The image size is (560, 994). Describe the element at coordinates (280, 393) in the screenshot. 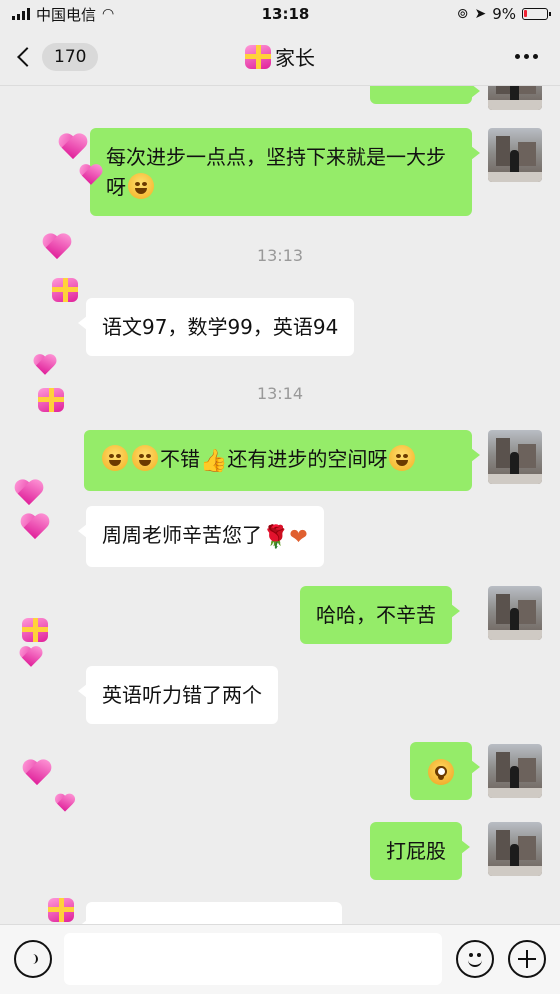

I see `timestamp: 13:14` at that location.